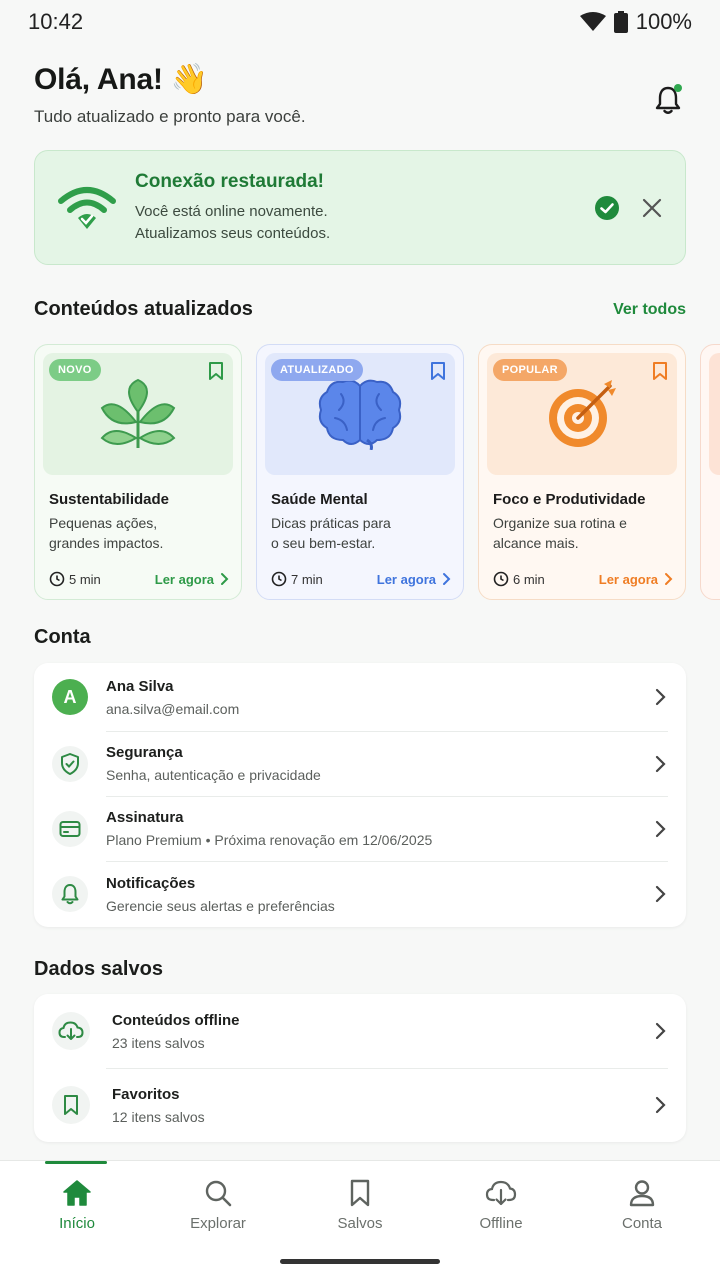 This screenshot has width=720, height=1280. I want to click on card-desc-line-1: Pequenas ações,, so click(103, 523).